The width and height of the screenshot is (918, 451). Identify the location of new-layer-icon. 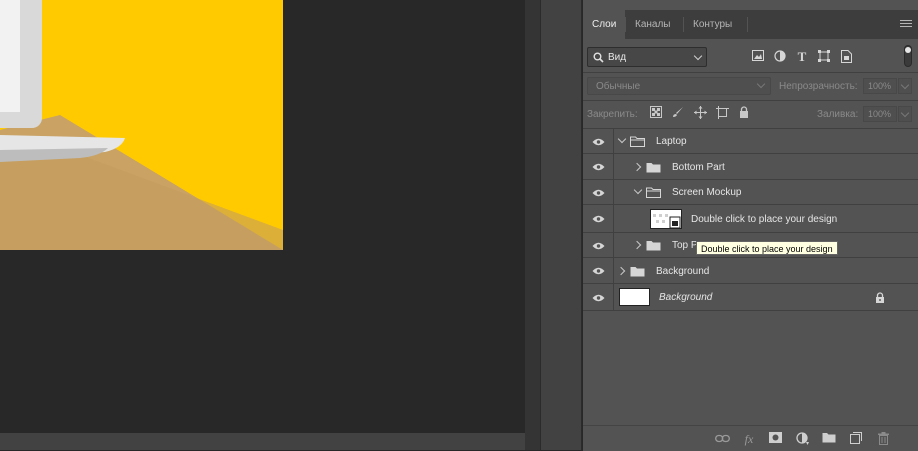
(856, 439).